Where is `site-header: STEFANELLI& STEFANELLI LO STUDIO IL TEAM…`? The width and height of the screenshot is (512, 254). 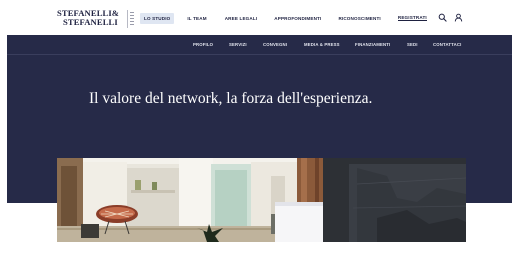 site-header: STEFANELLI& STEFANELLI LO STUDIO IL TEAM… is located at coordinates (256, 18).